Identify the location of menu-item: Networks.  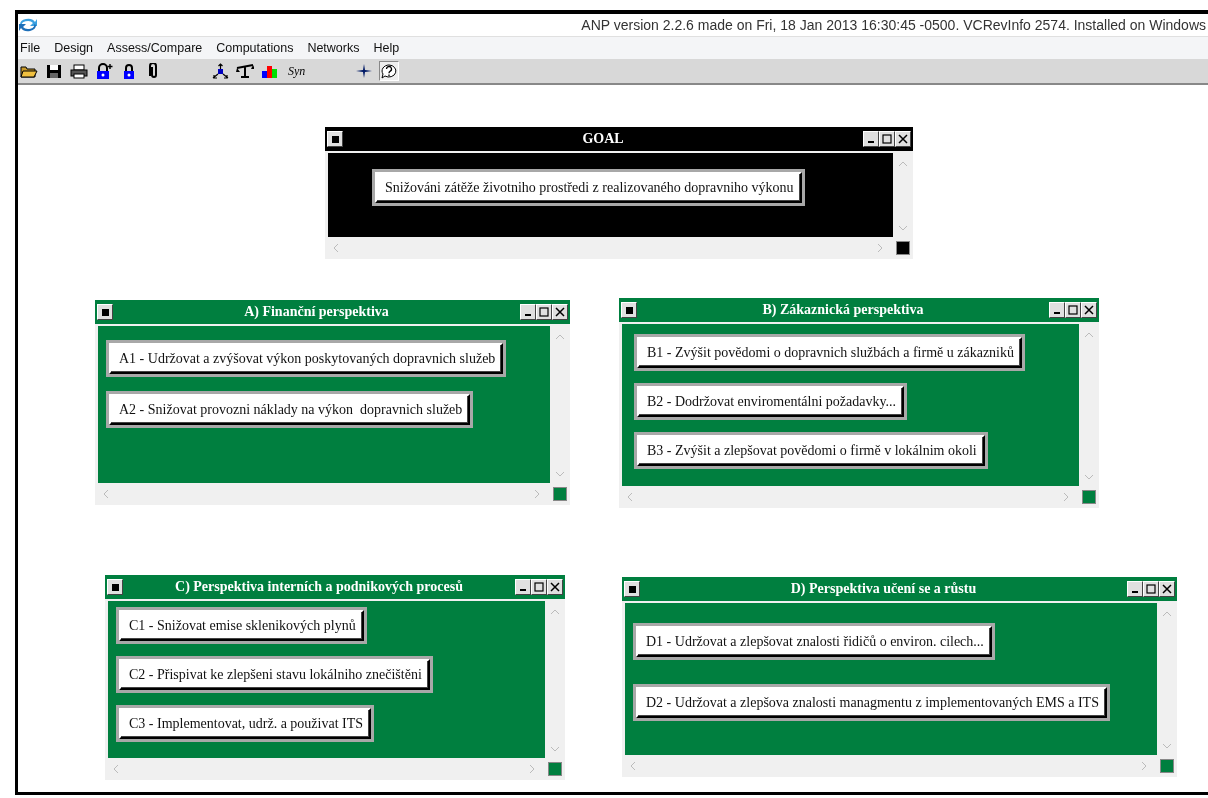
(333, 48).